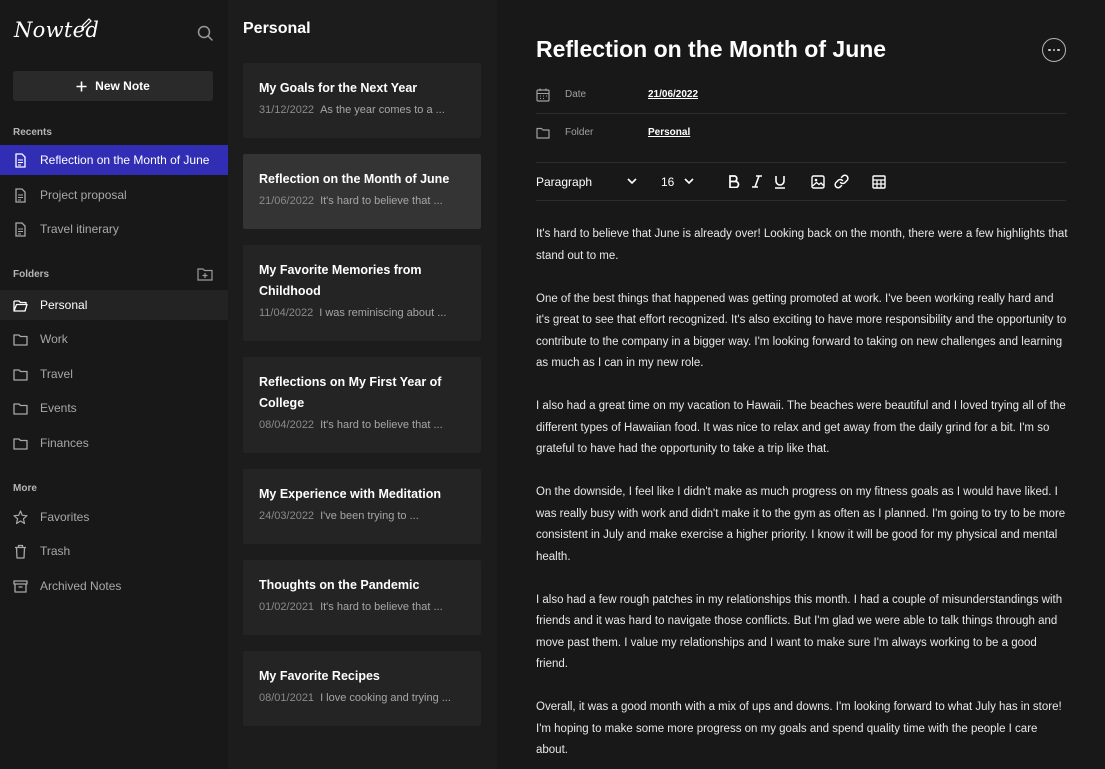 This screenshot has height=769, width=1105. What do you see at coordinates (114, 443) in the screenshot?
I see `folder-item-finances: Finances` at bounding box center [114, 443].